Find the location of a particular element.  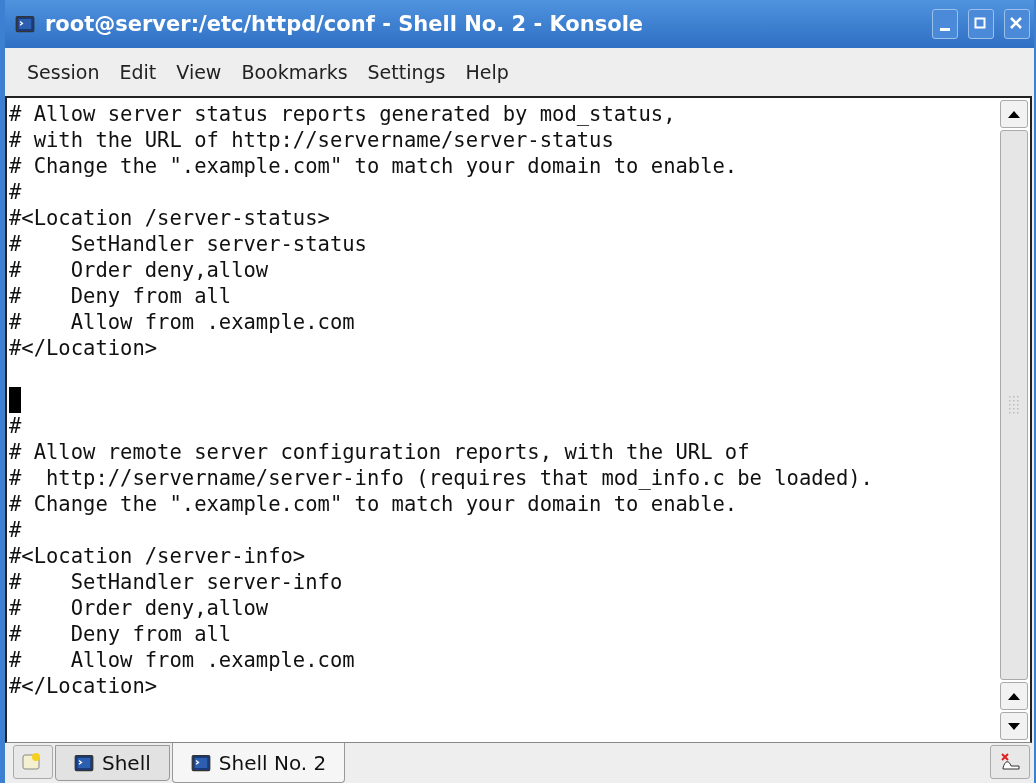

terminal-line: #<Location /server-status> is located at coordinates (169, 218).